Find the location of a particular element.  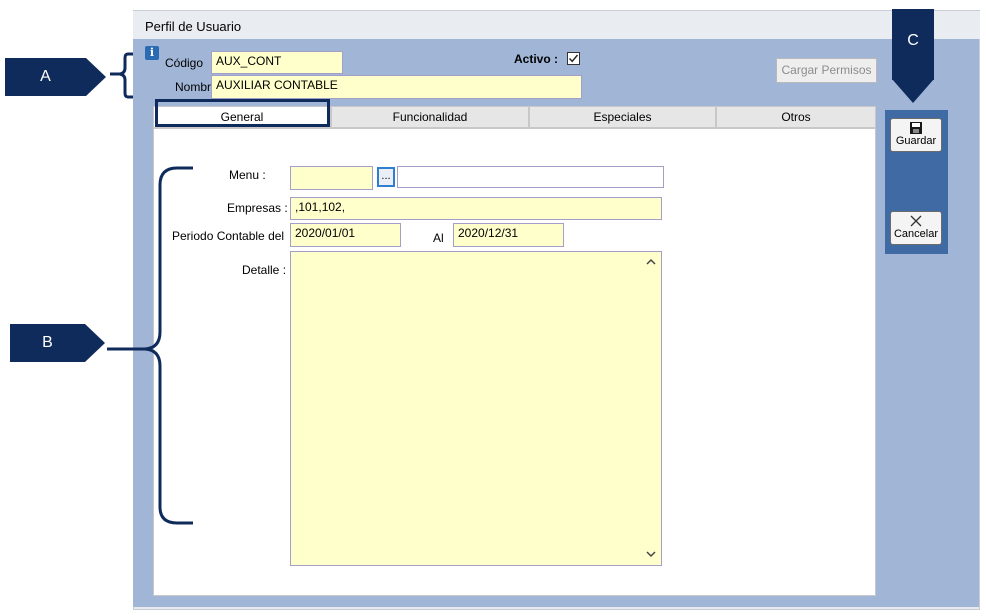

nombre-field: AUXILIAR CONTABLE is located at coordinates (396, 87).